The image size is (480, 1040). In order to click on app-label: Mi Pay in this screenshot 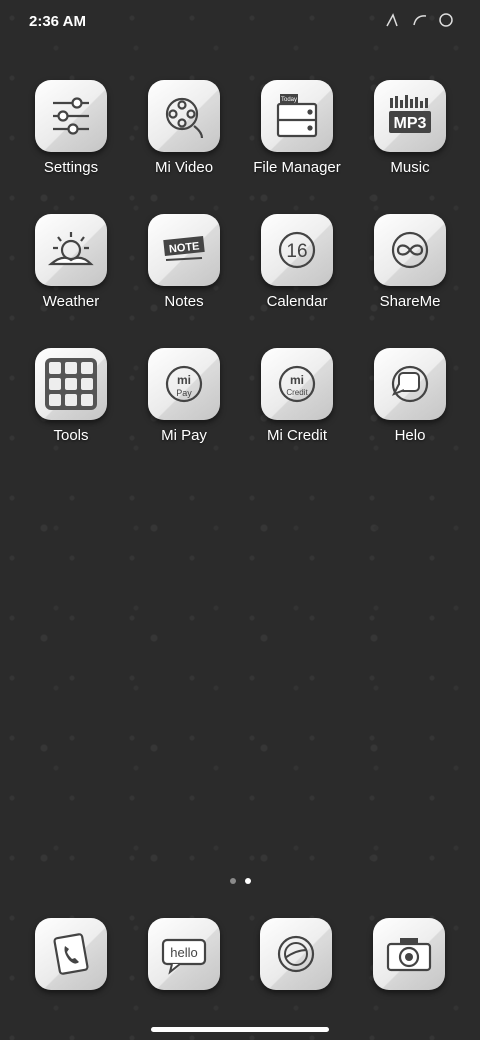, I will do `click(184, 435)`.